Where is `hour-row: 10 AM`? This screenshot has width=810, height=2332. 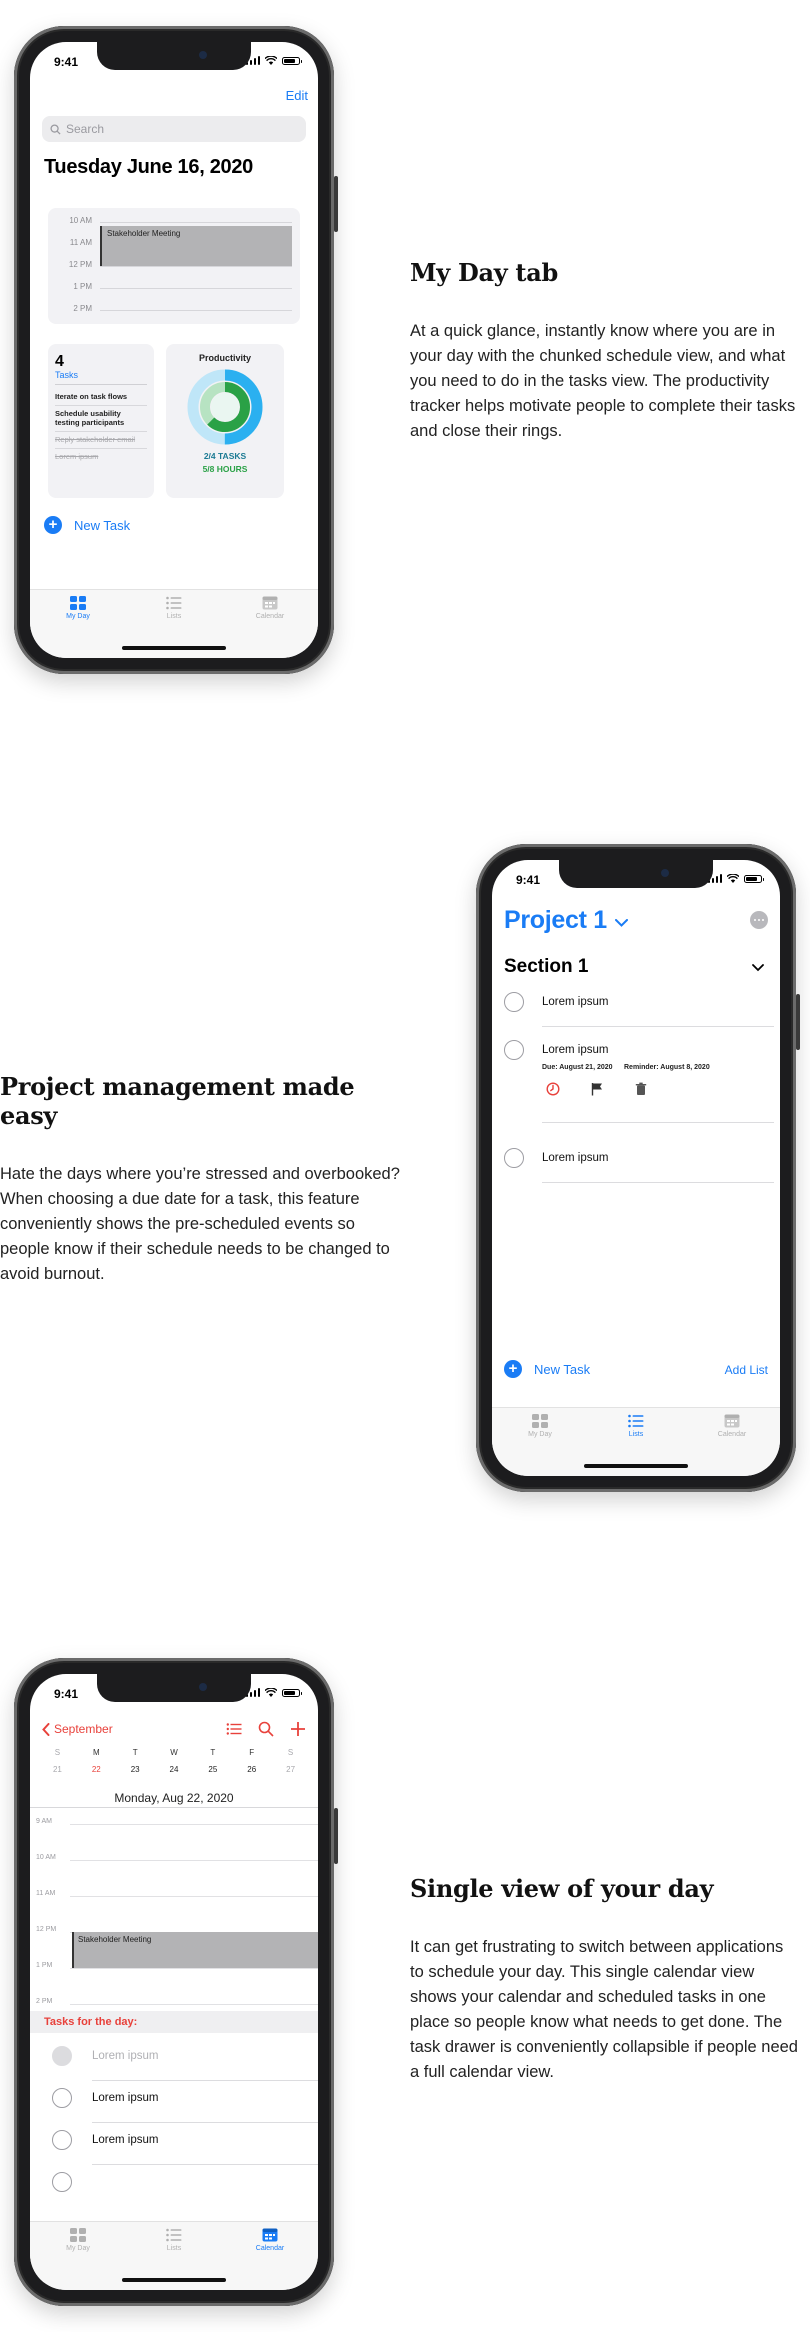
hour-row: 10 AM is located at coordinates (174, 1857).